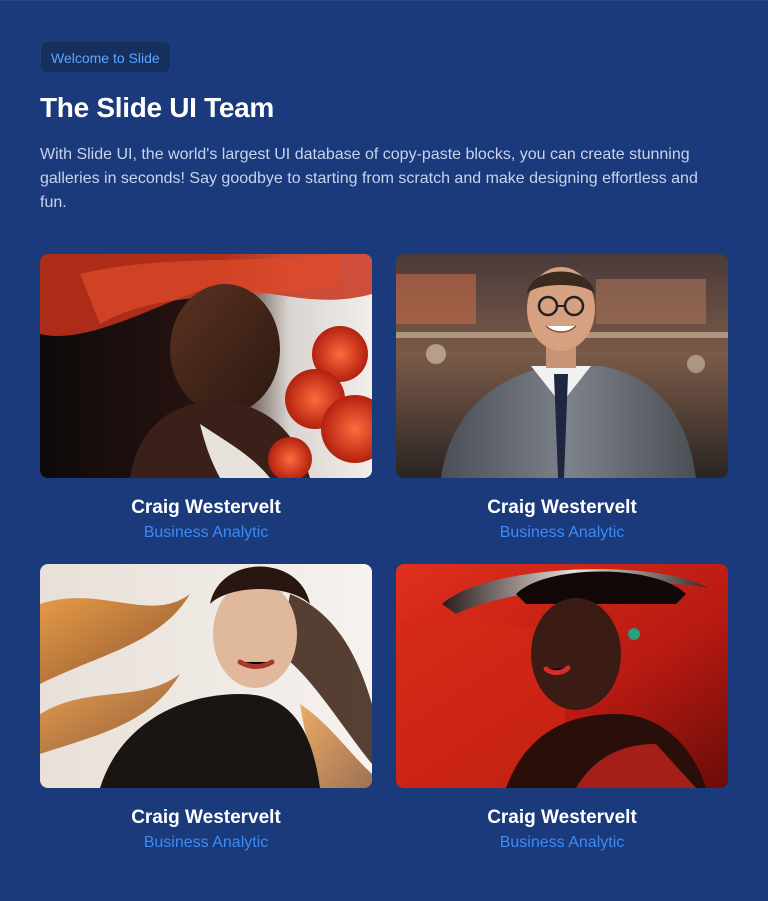  What do you see at coordinates (157, 107) in the screenshot?
I see `page-title: The Slide UI Team` at bounding box center [157, 107].